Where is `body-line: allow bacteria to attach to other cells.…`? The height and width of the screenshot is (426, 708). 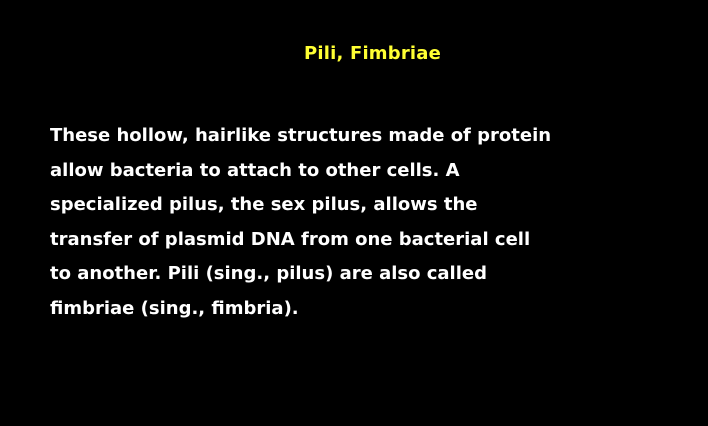
body-line: allow bacteria to attach to other cells.… is located at coordinates (255, 170).